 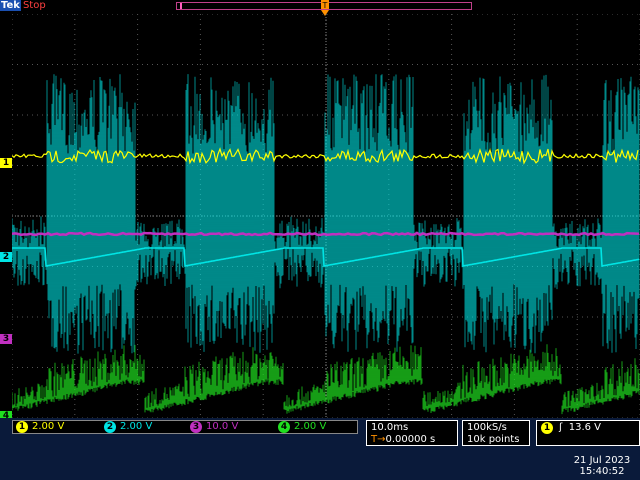 I want to click on brand: Tek Stop, so click(x=23, y=6).